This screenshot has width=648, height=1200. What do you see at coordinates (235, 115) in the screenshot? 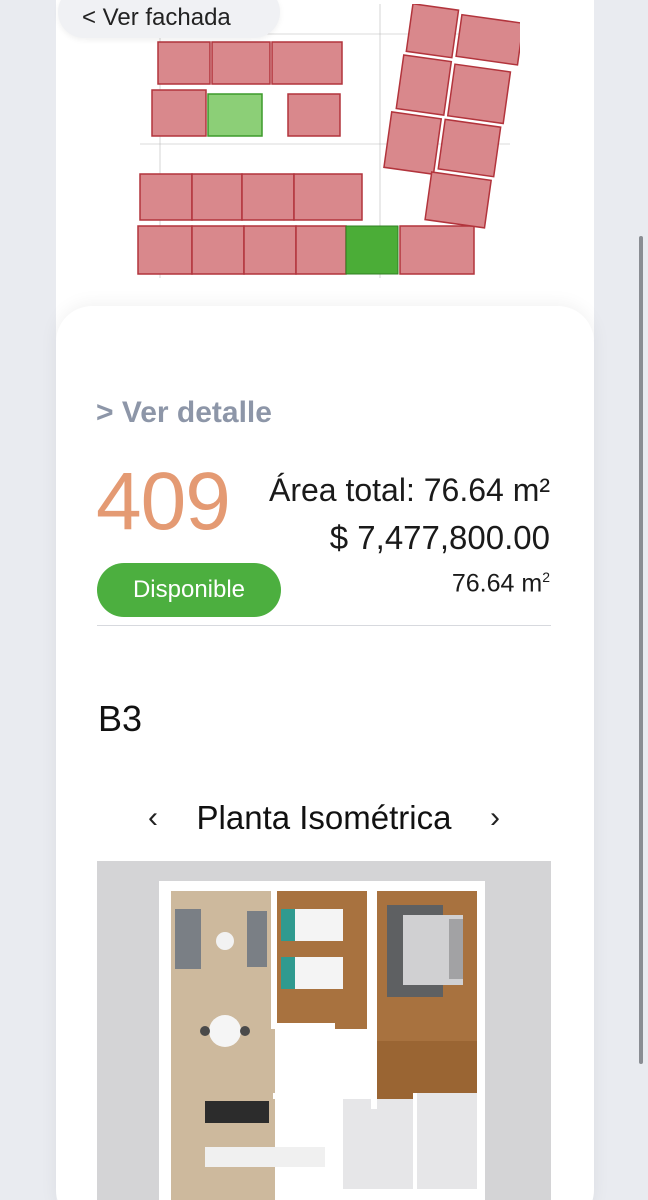
I see `siteplan-selected-unit` at bounding box center [235, 115].